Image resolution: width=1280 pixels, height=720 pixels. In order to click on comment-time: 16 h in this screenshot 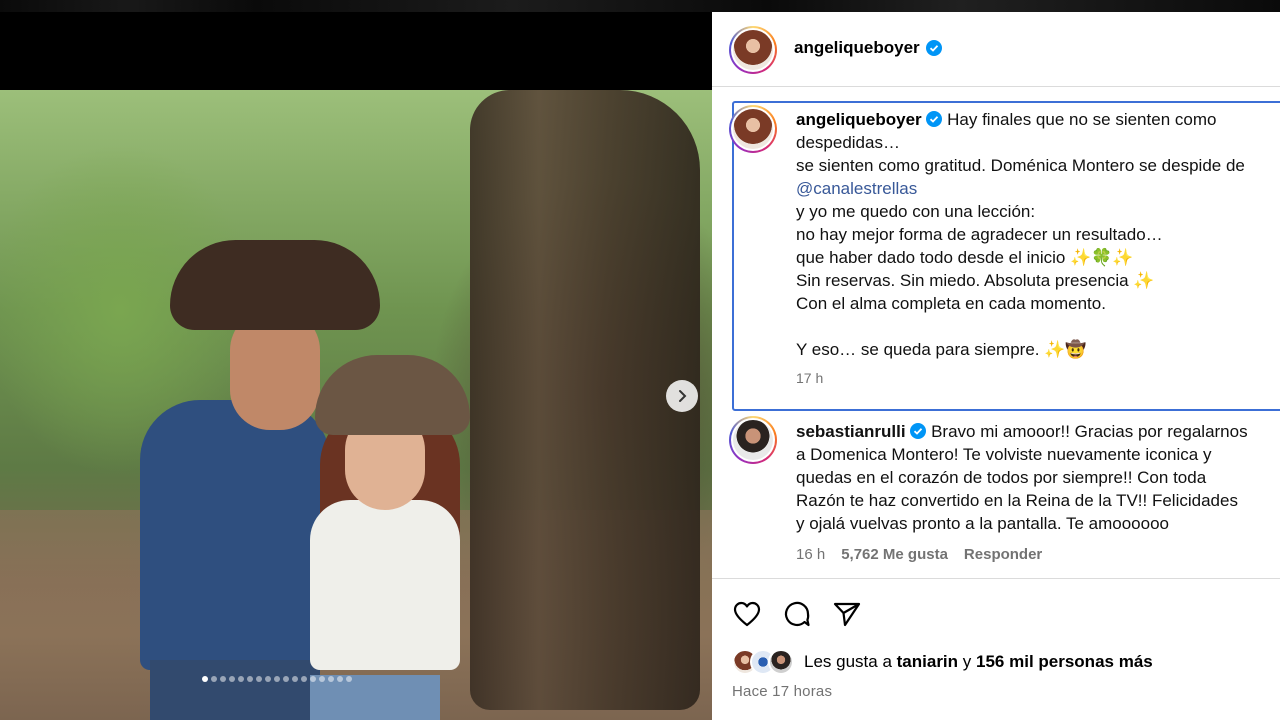, I will do `click(810, 554)`.